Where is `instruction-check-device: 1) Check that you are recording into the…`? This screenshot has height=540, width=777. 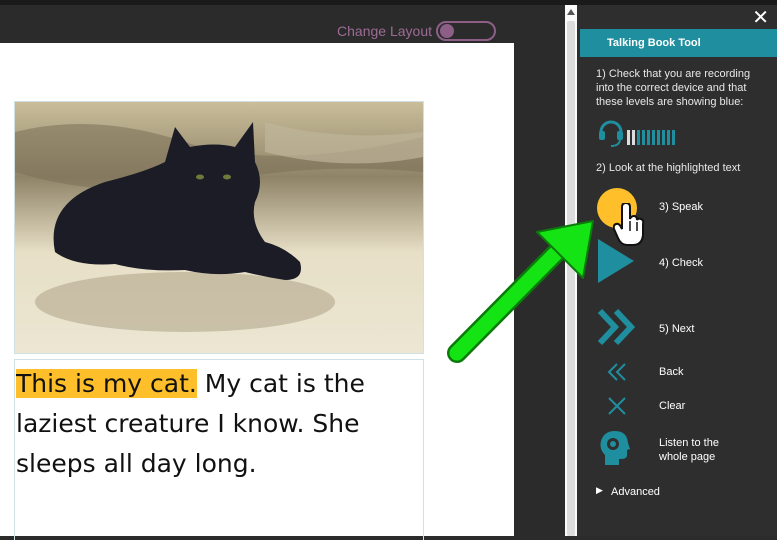
instruction-check-device: 1) Check that you are recording into the… is located at coordinates (673, 88).